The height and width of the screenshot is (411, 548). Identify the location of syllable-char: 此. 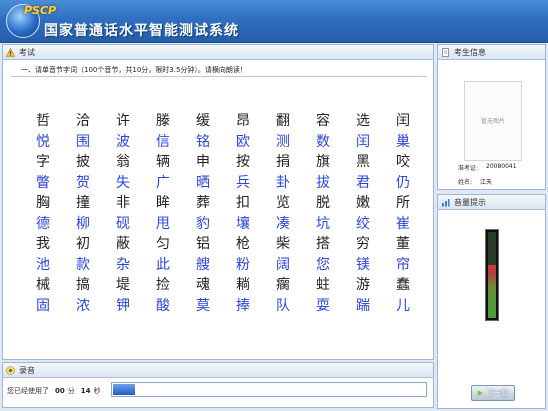
(163, 264).